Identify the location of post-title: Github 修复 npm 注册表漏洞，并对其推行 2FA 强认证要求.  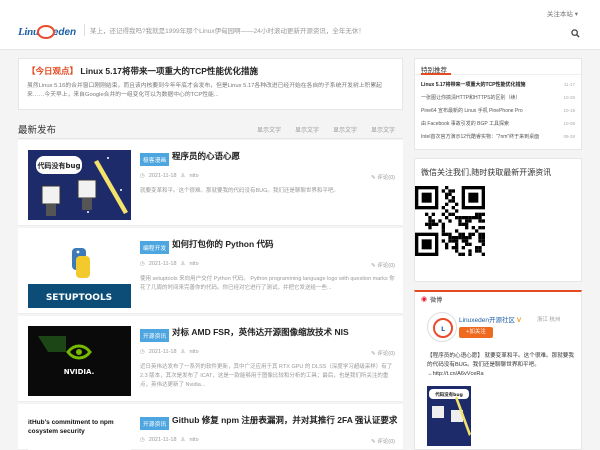
(284, 420).